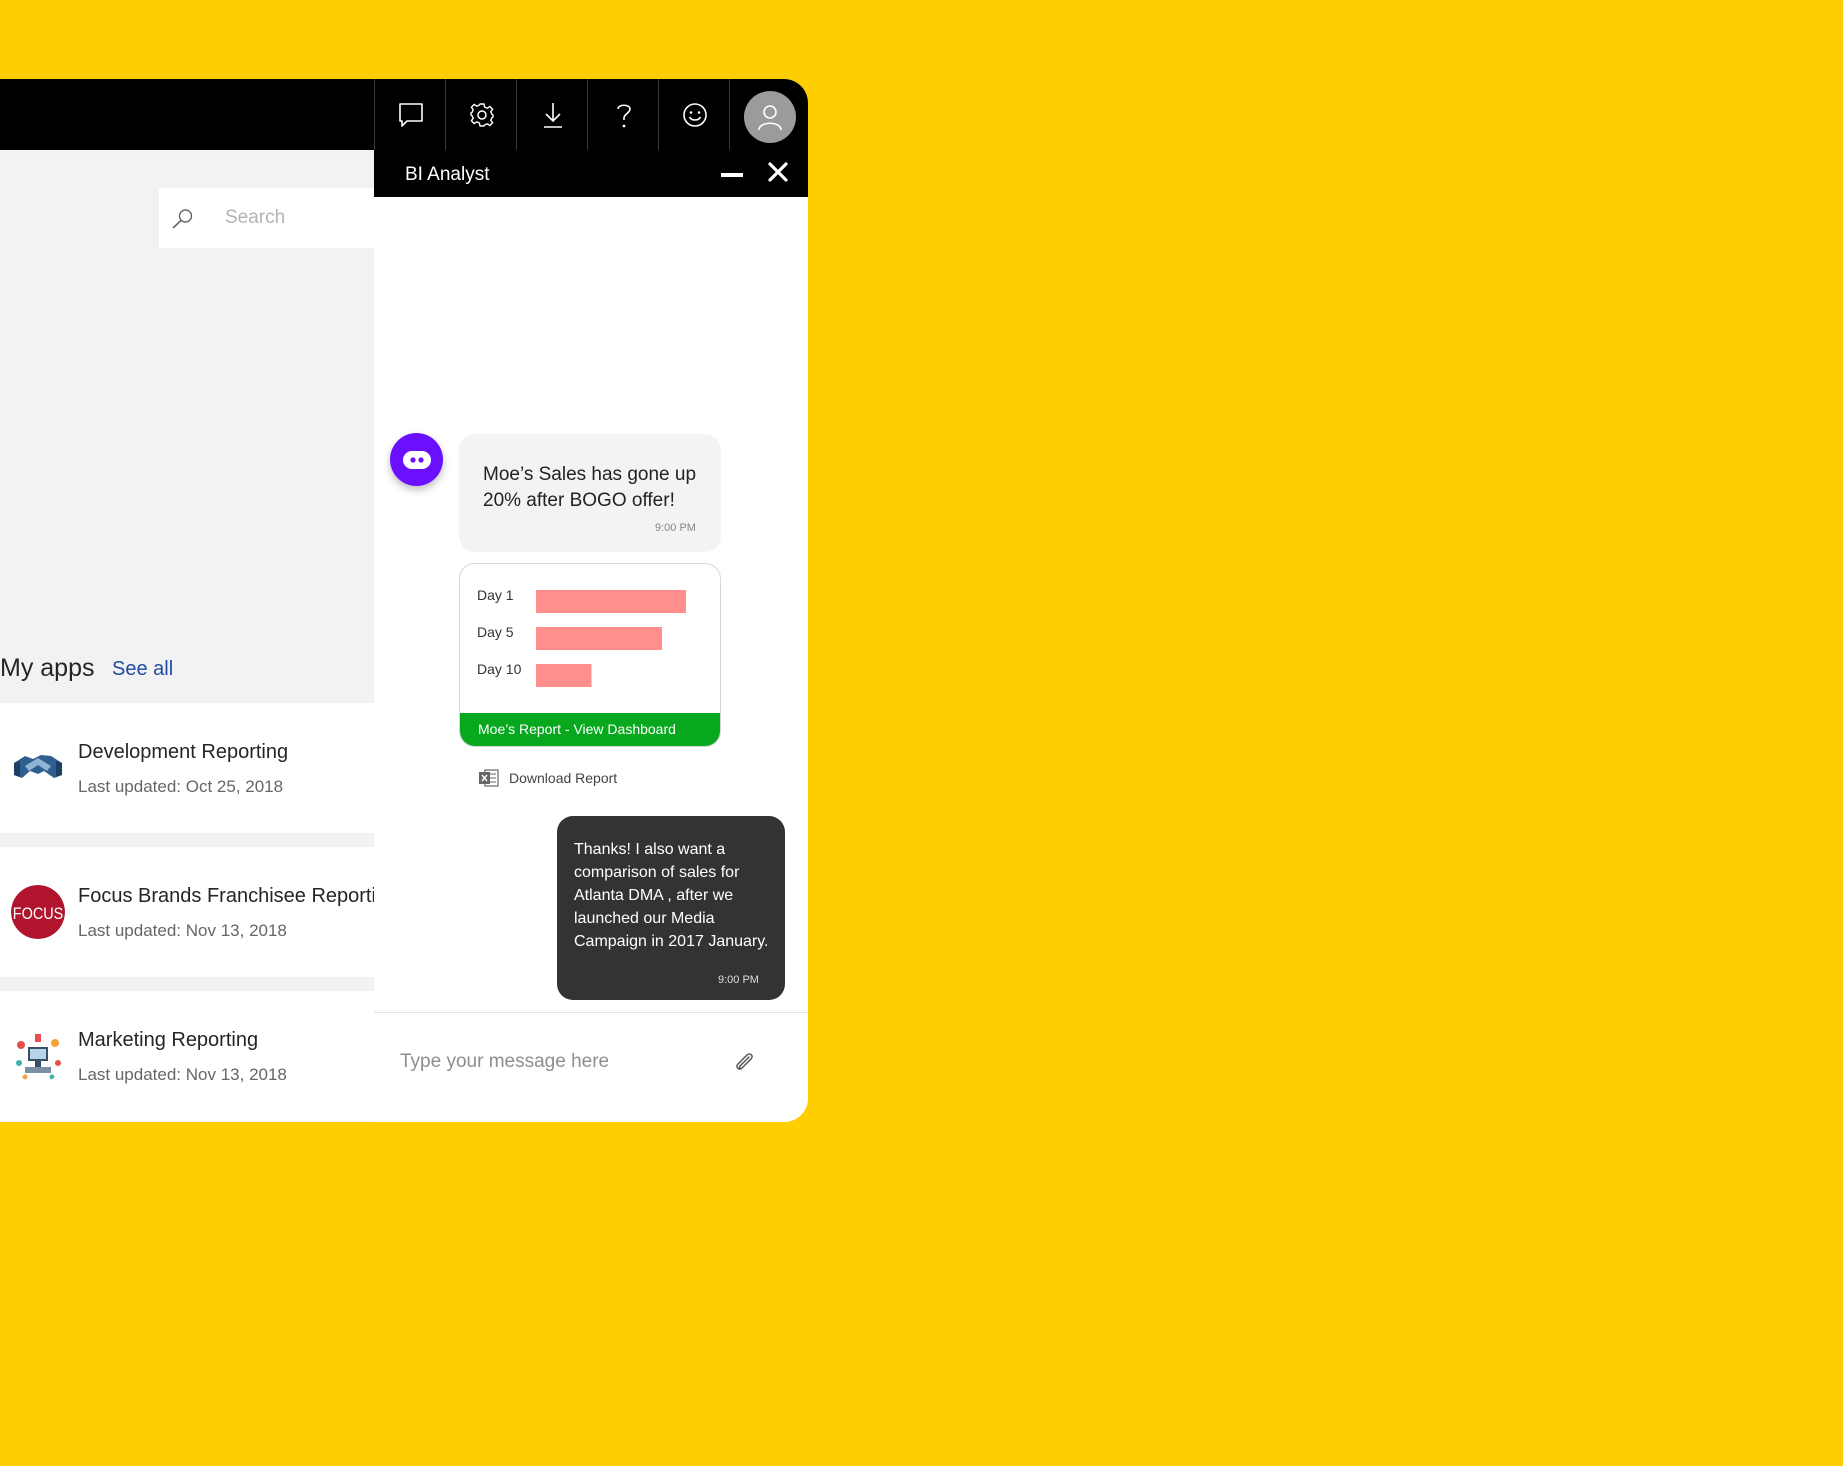 The height and width of the screenshot is (1466, 1843). I want to click on marketing-icon, so click(38, 1056).